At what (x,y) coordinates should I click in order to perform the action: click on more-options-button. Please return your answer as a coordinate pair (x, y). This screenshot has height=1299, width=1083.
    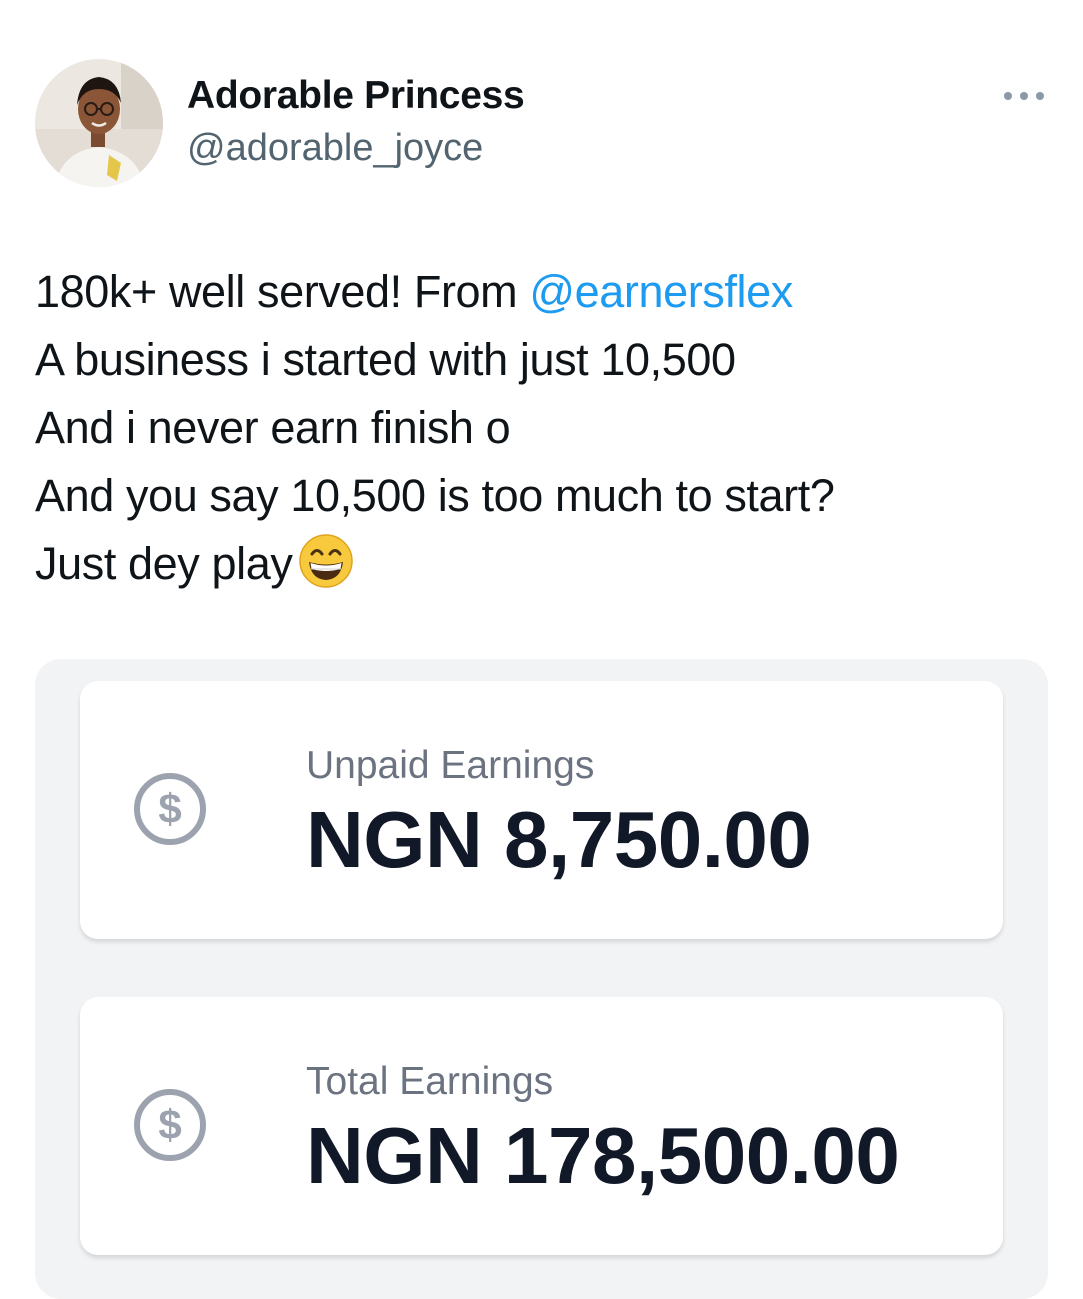
    Looking at the image, I should click on (1024, 96).